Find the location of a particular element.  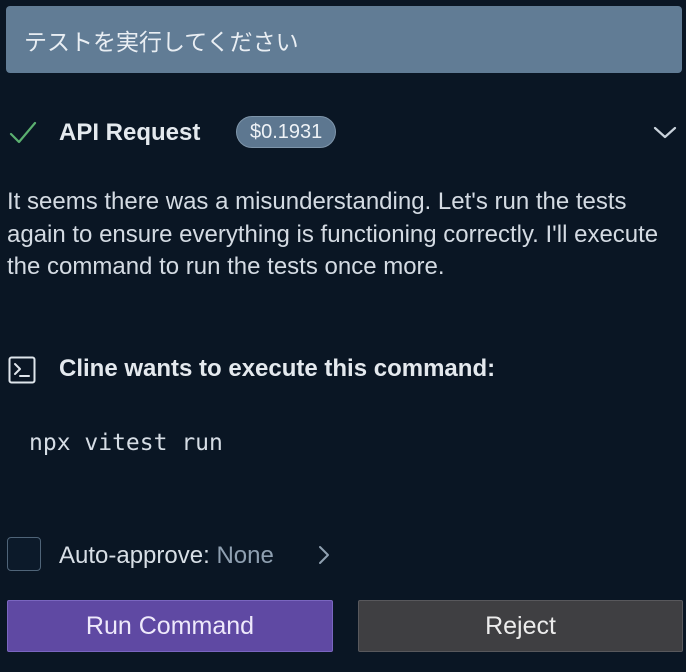

command-request-header: Cline wants to execute this command: is located at coordinates (343, 370).